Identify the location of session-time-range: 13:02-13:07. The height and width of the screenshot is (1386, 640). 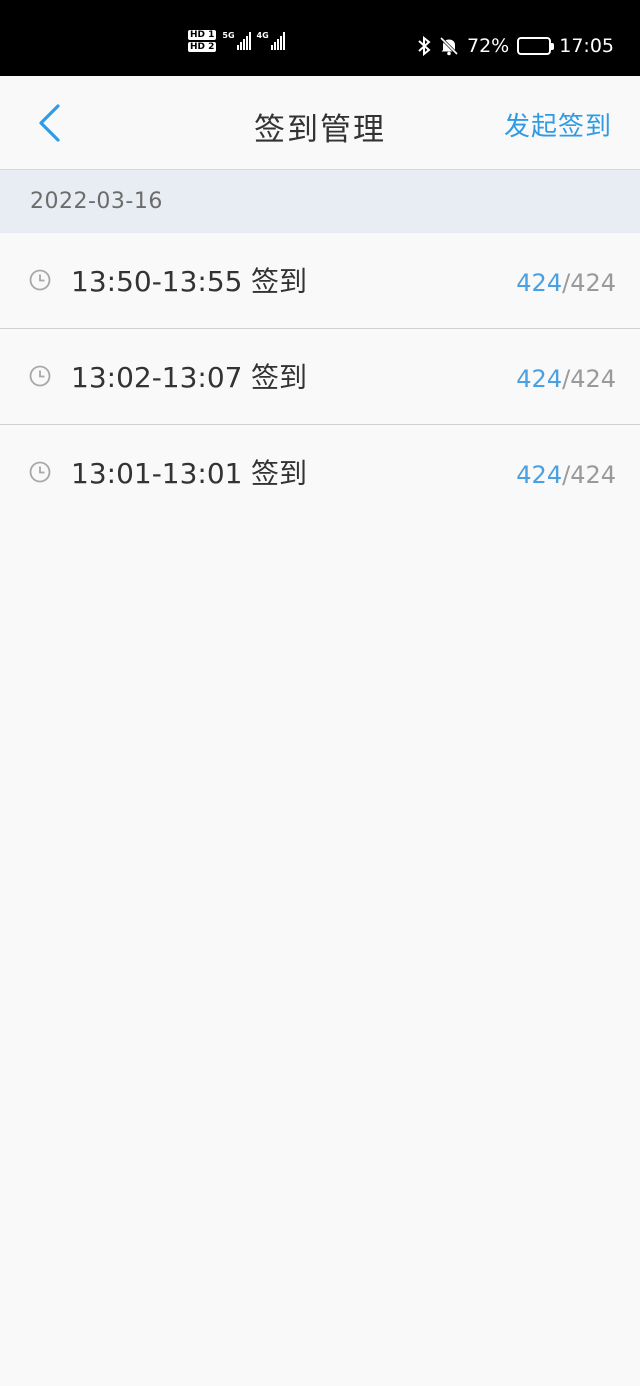
(157, 377).